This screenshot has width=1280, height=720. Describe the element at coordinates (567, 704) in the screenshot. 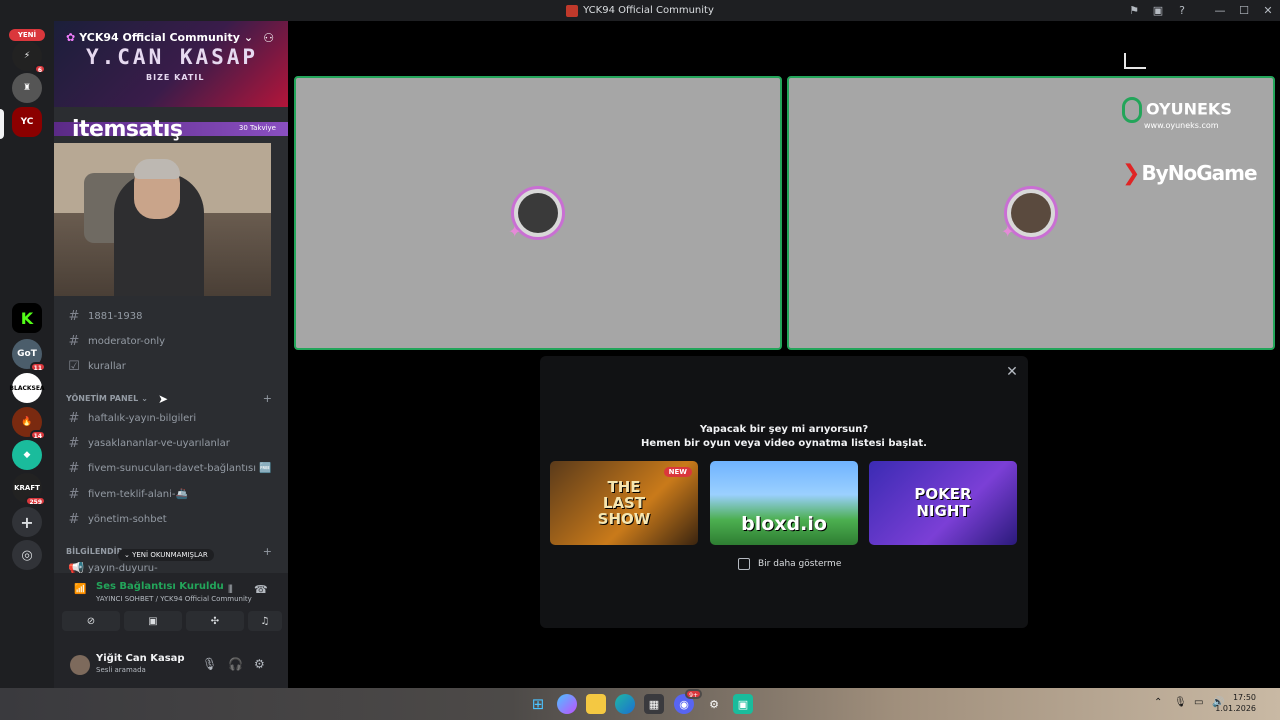

I see `copilot-icon` at that location.